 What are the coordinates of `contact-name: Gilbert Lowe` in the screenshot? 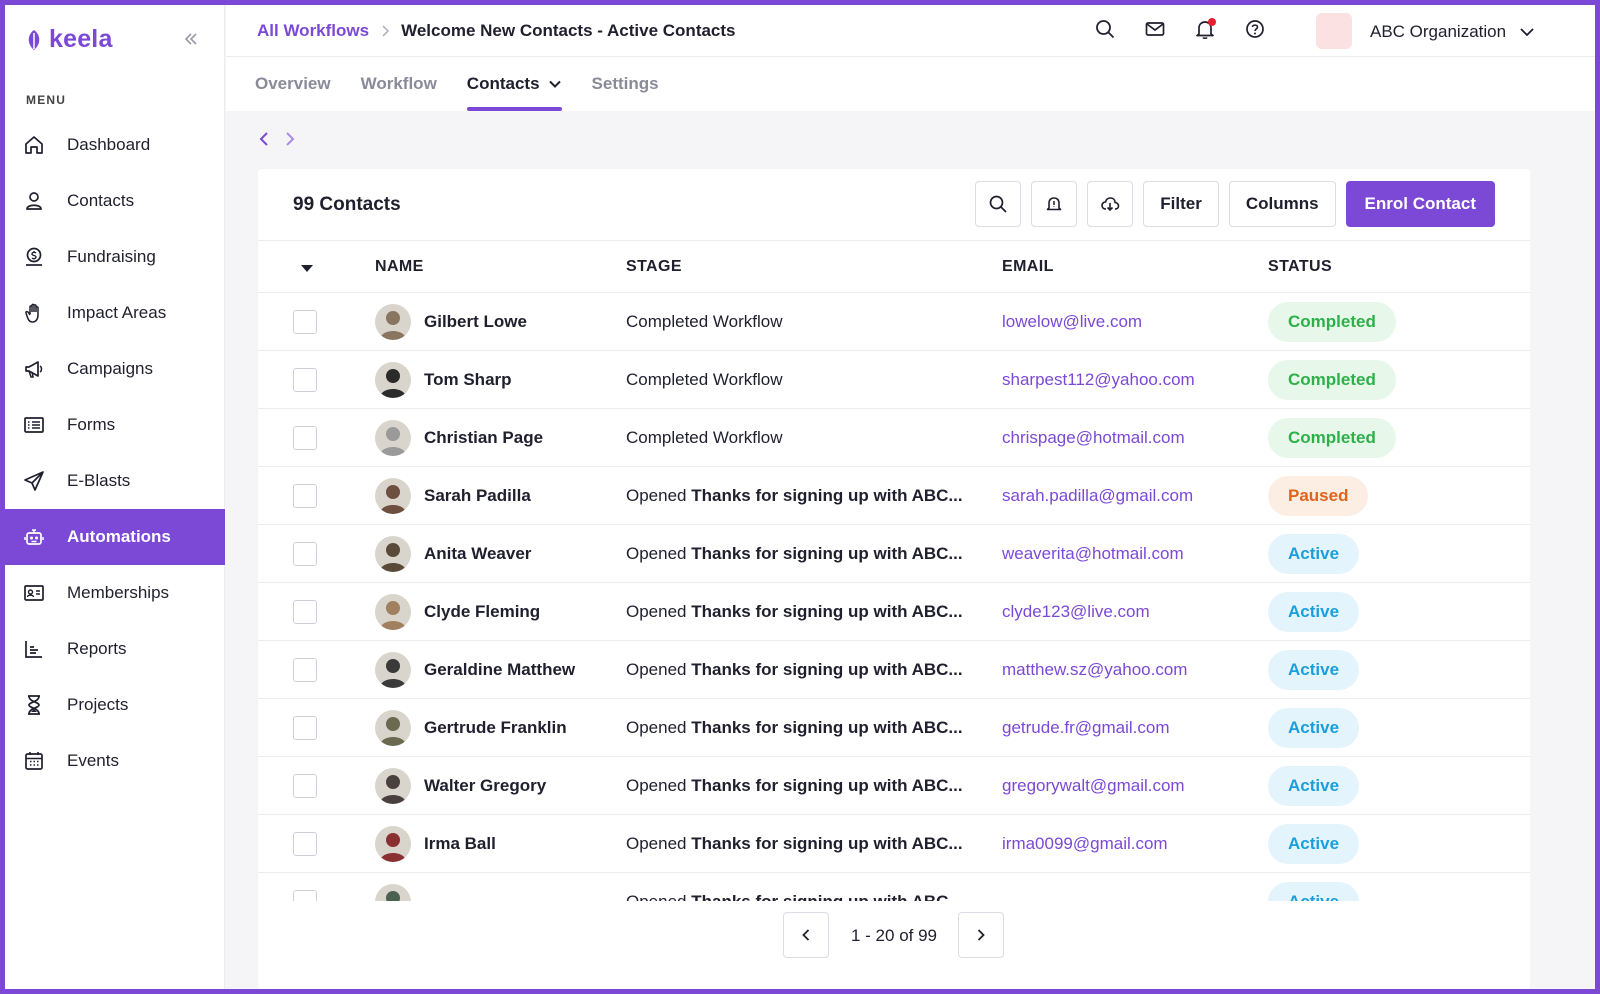 It's located at (475, 322).